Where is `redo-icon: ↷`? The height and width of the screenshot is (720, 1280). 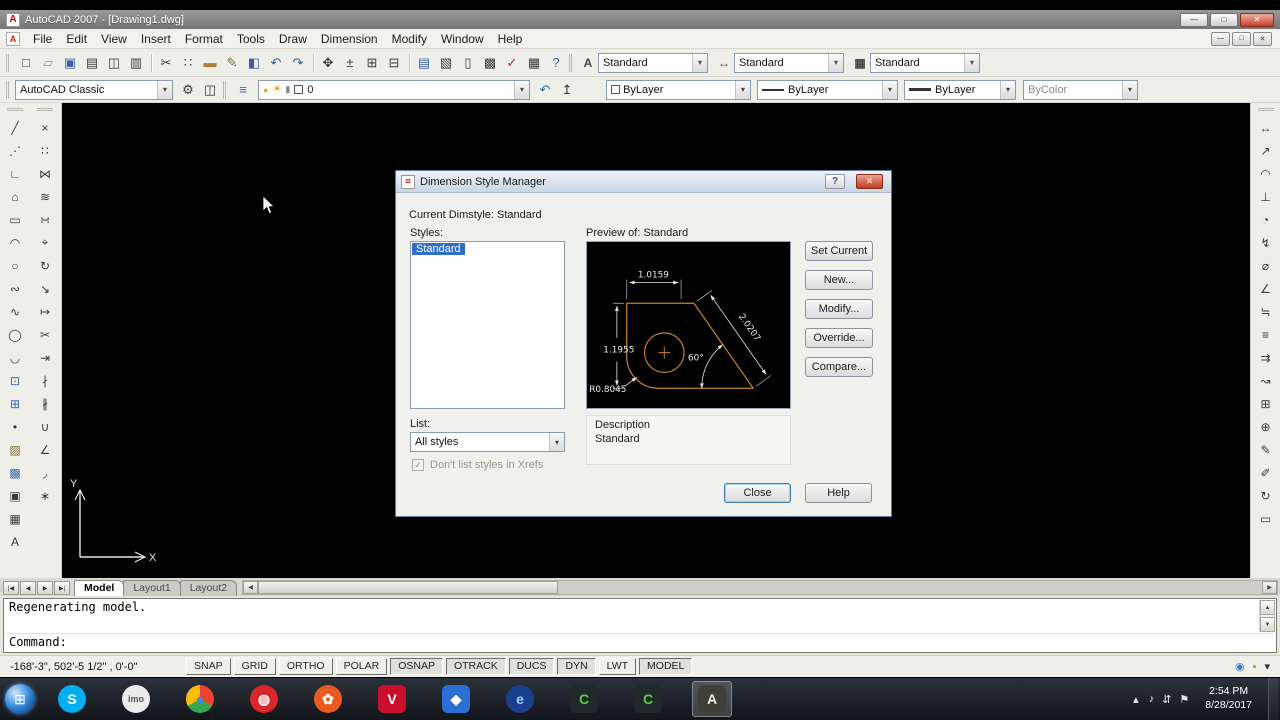
redo-icon: ↷ is located at coordinates (298, 63).